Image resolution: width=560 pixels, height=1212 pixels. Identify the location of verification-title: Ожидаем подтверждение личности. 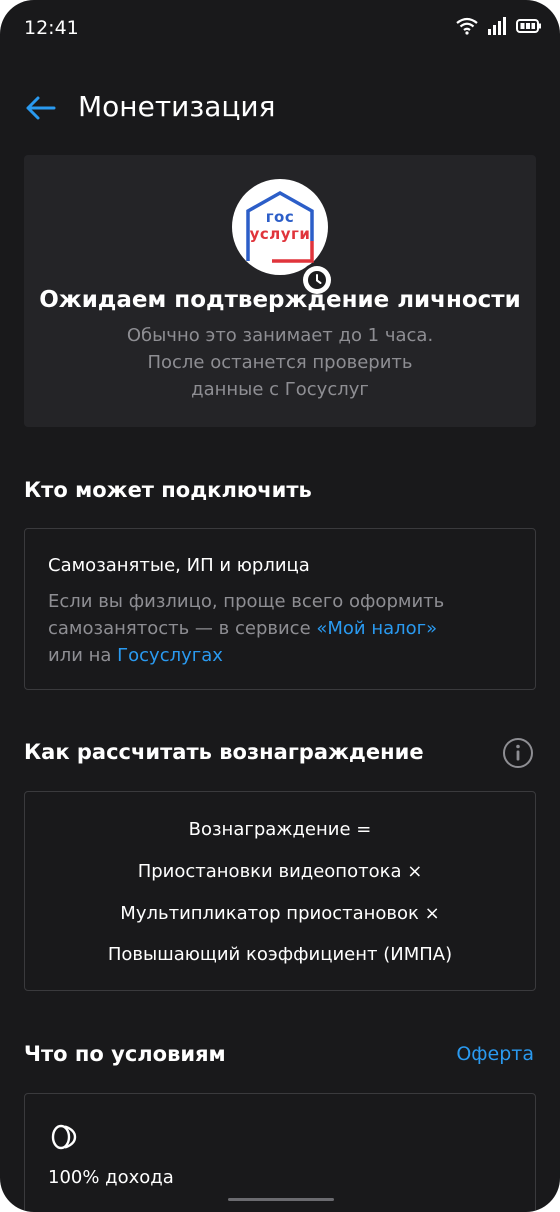
(280, 300).